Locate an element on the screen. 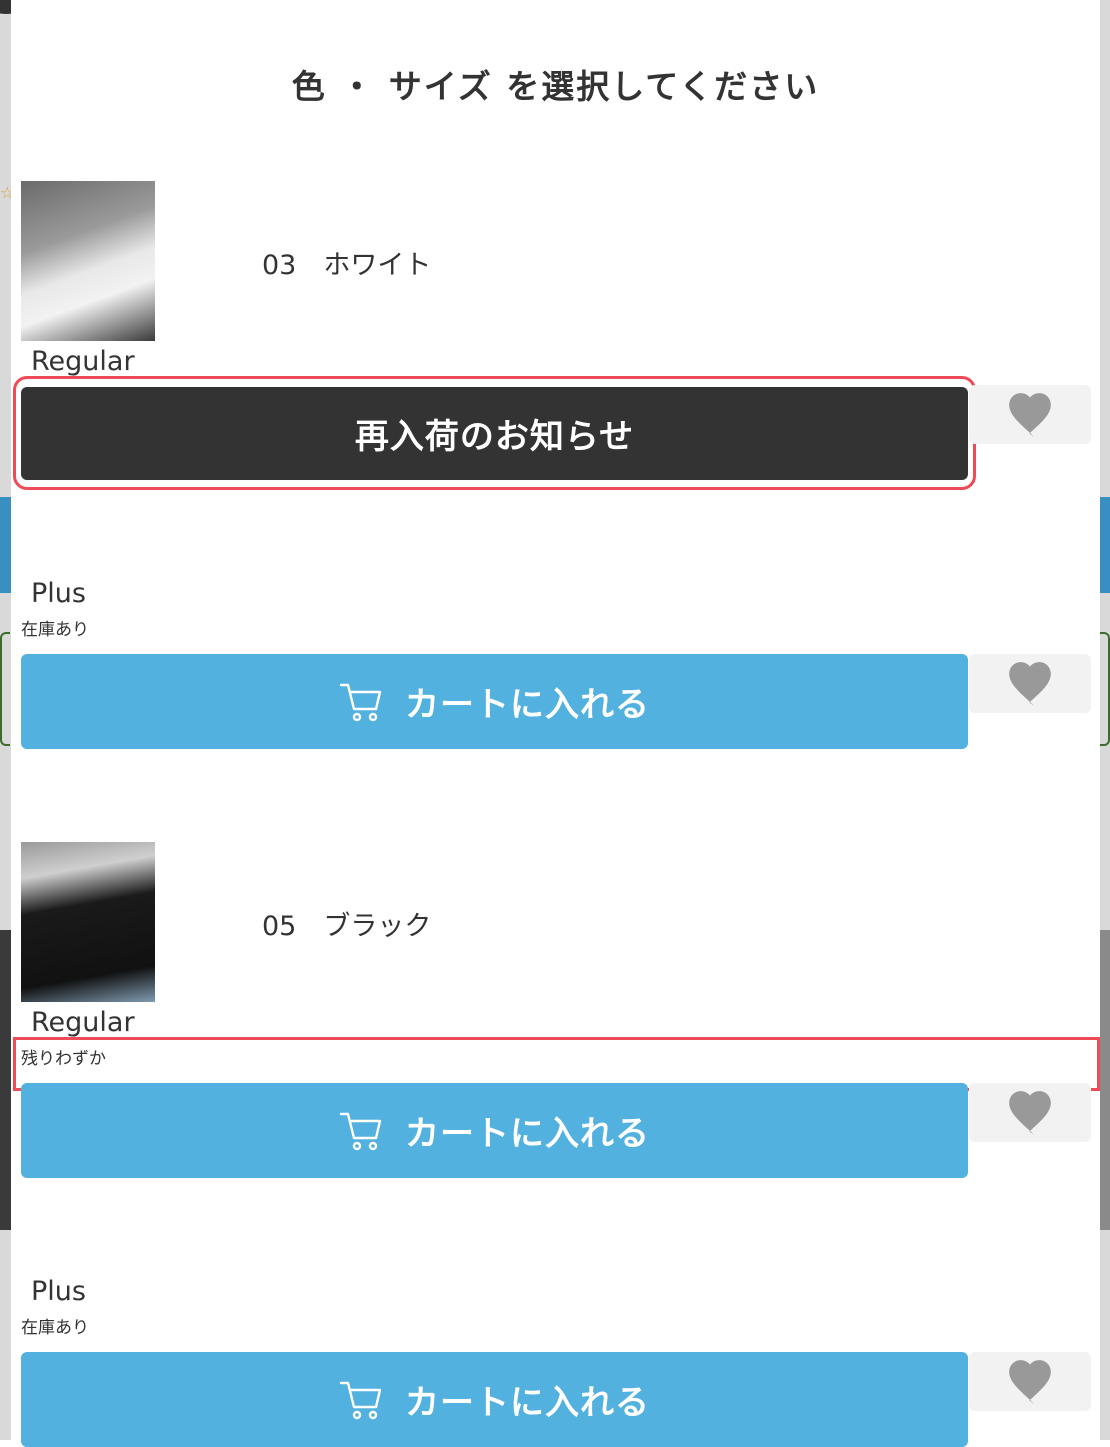 The image size is (1110, 1447). background-box-left is located at coordinates (5, 689).